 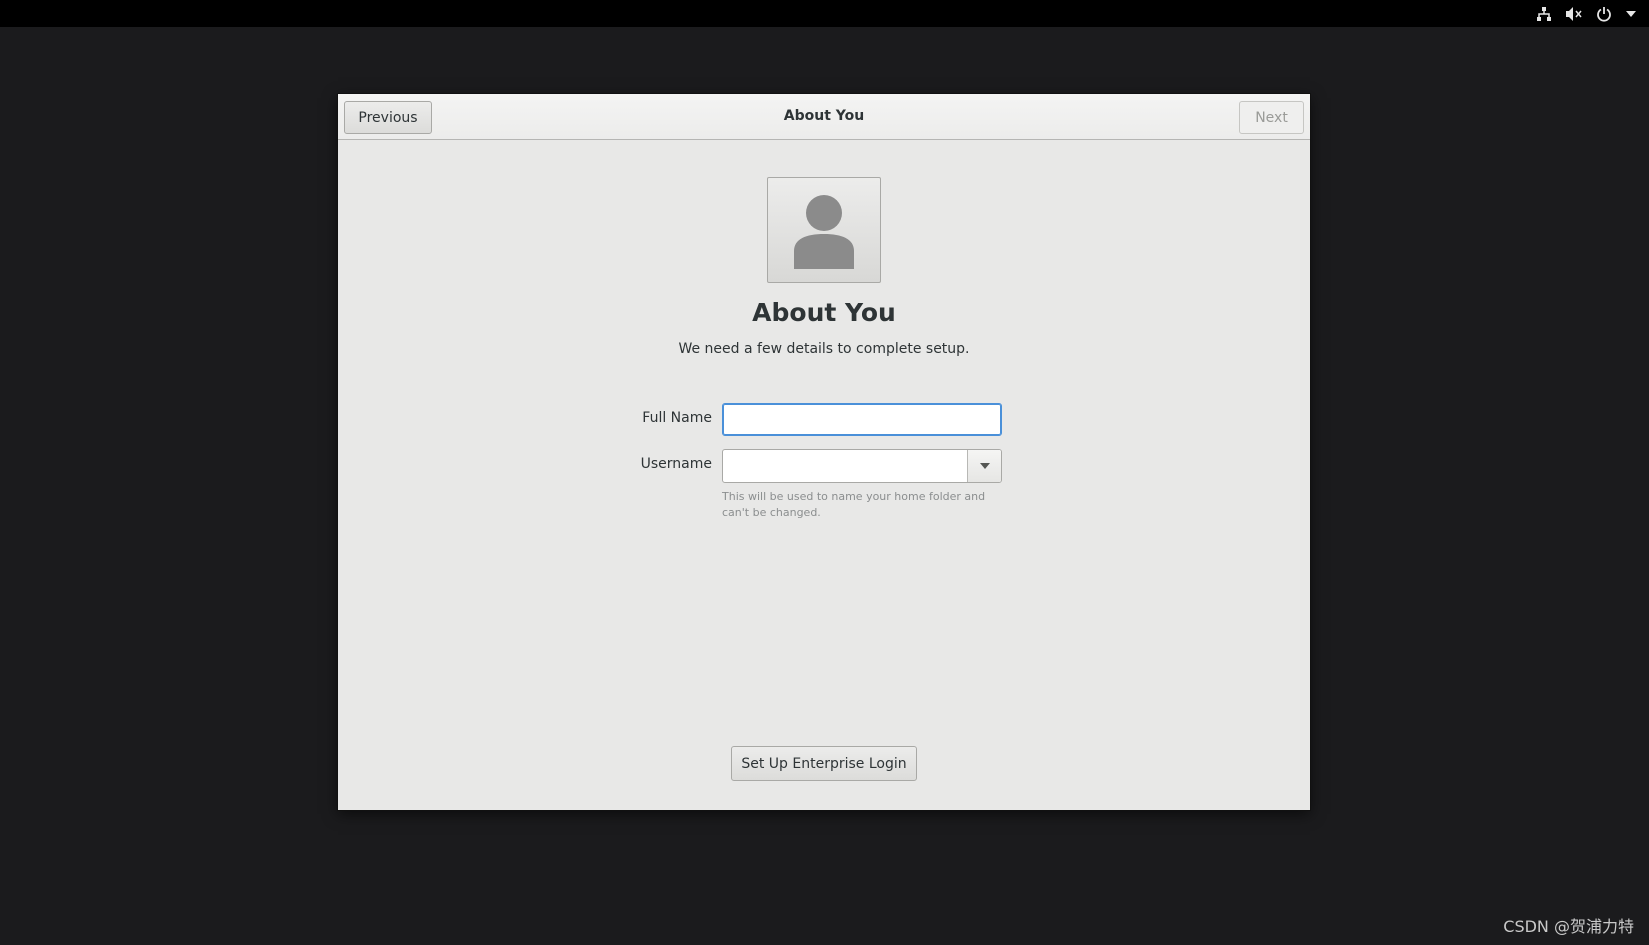 What do you see at coordinates (1568, 926) in the screenshot?
I see `watermark-text: CSDN @贺浦力特` at bounding box center [1568, 926].